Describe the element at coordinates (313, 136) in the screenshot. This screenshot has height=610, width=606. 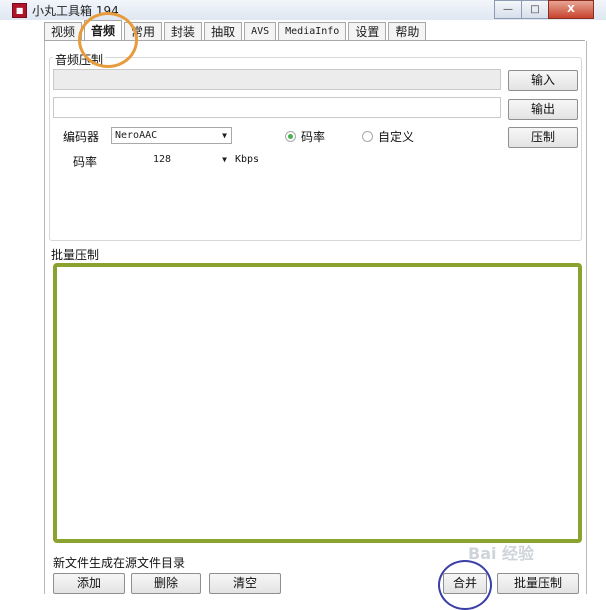
I see `bitrate-radio-label: 码率` at that location.